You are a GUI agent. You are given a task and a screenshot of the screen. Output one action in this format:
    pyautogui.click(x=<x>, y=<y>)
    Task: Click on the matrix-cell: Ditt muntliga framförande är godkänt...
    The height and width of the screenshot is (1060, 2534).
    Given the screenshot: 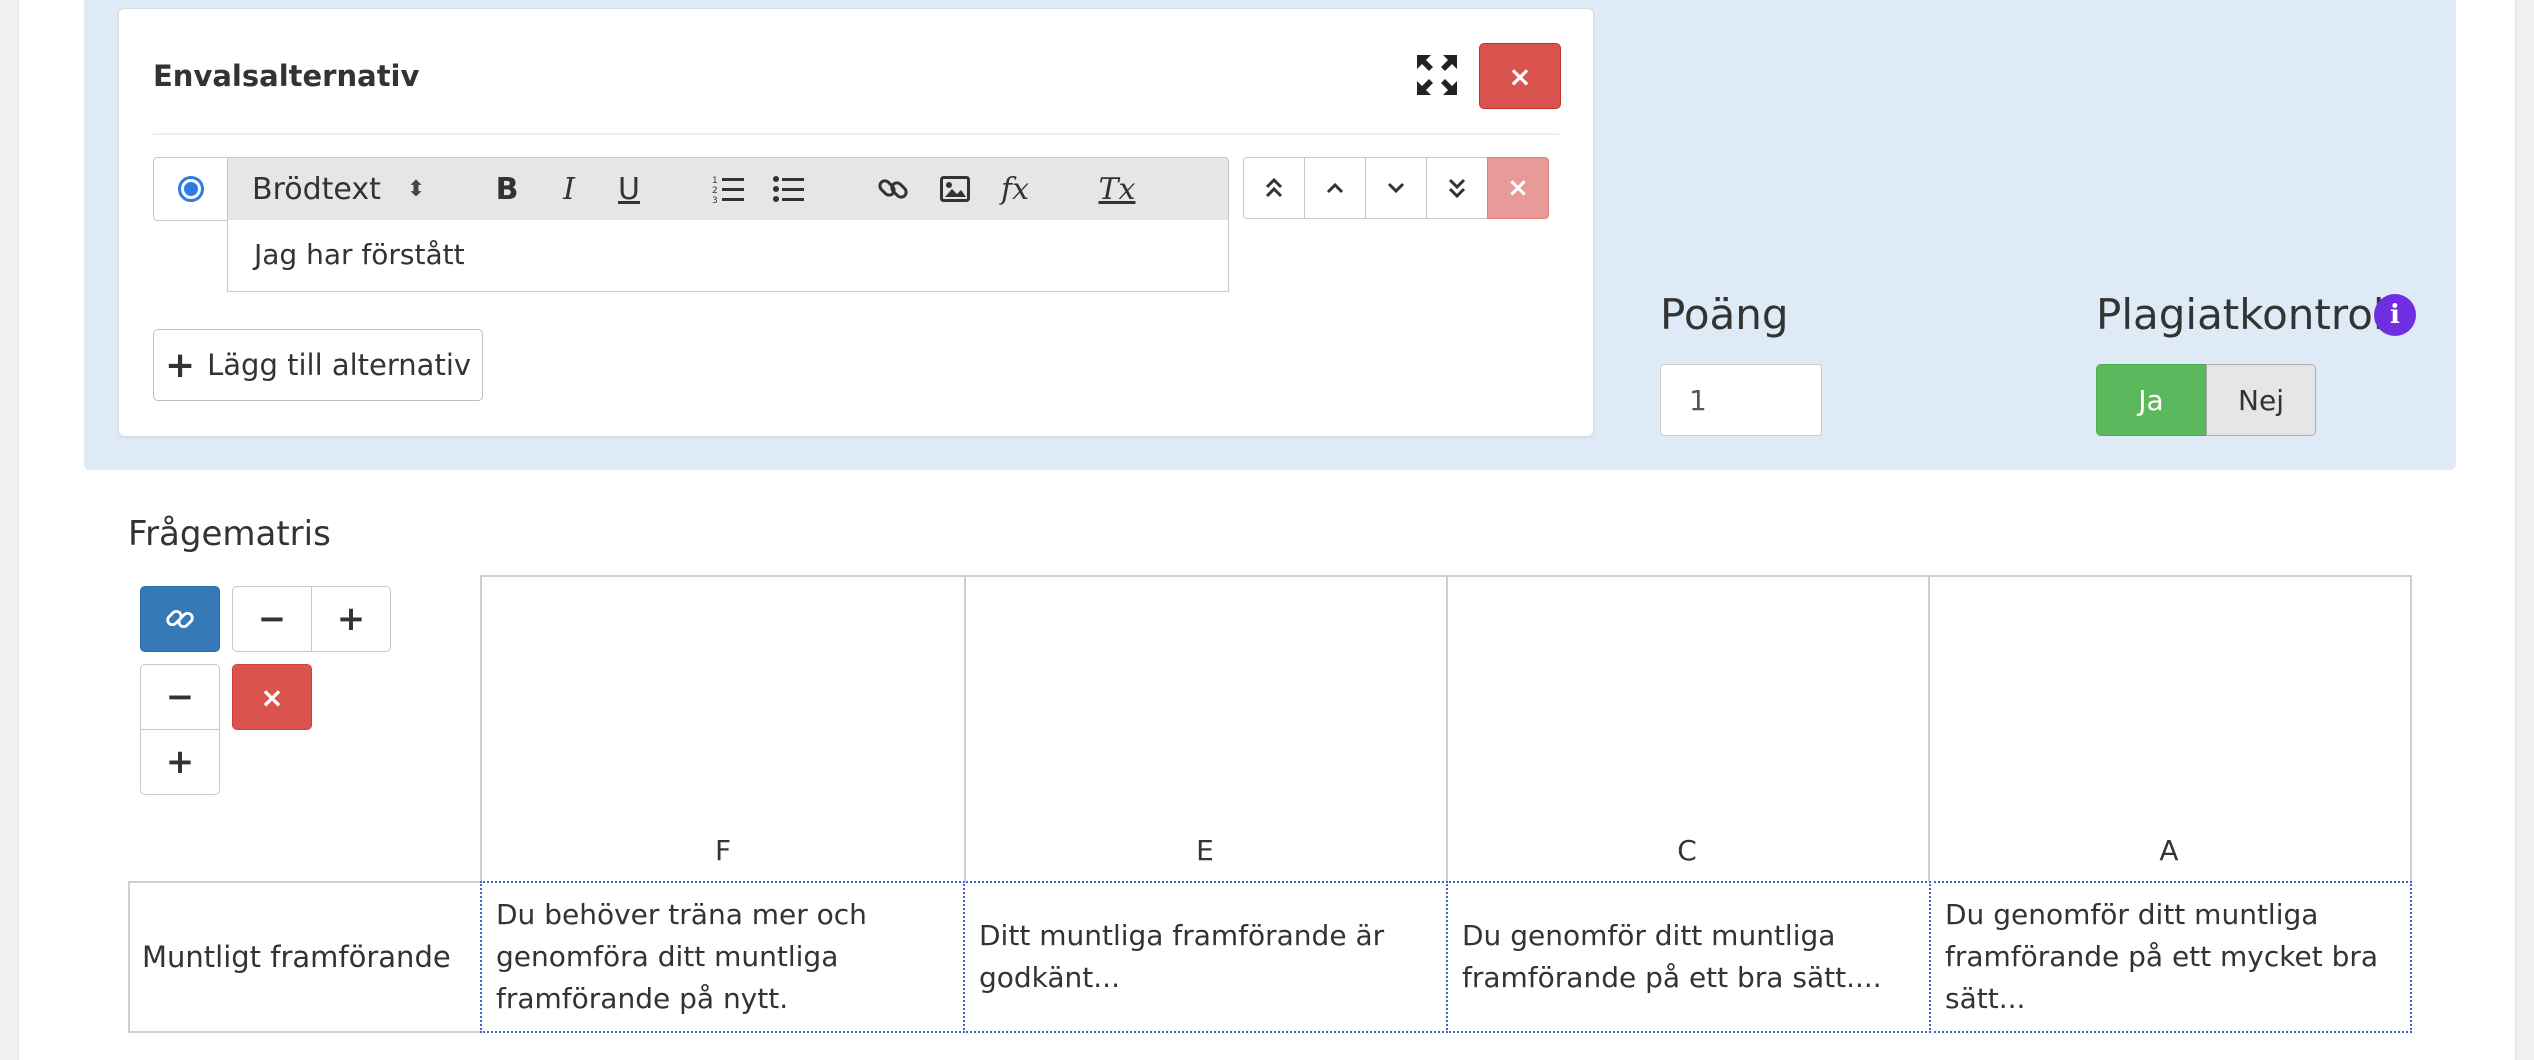 What is the action you would take?
    pyautogui.click(x=1205, y=957)
    